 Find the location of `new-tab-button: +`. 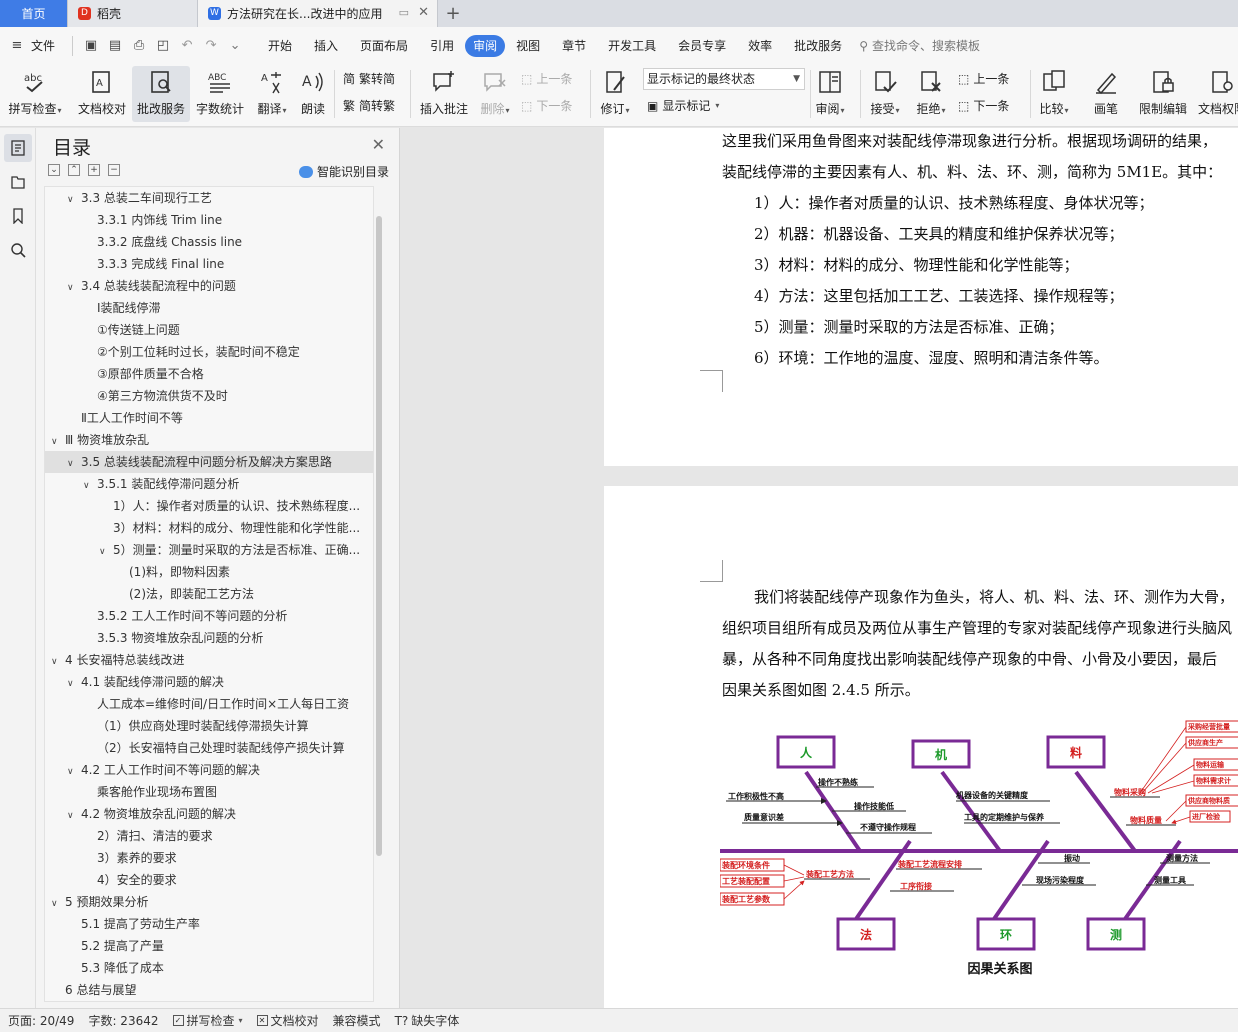

new-tab-button: + is located at coordinates (453, 13).